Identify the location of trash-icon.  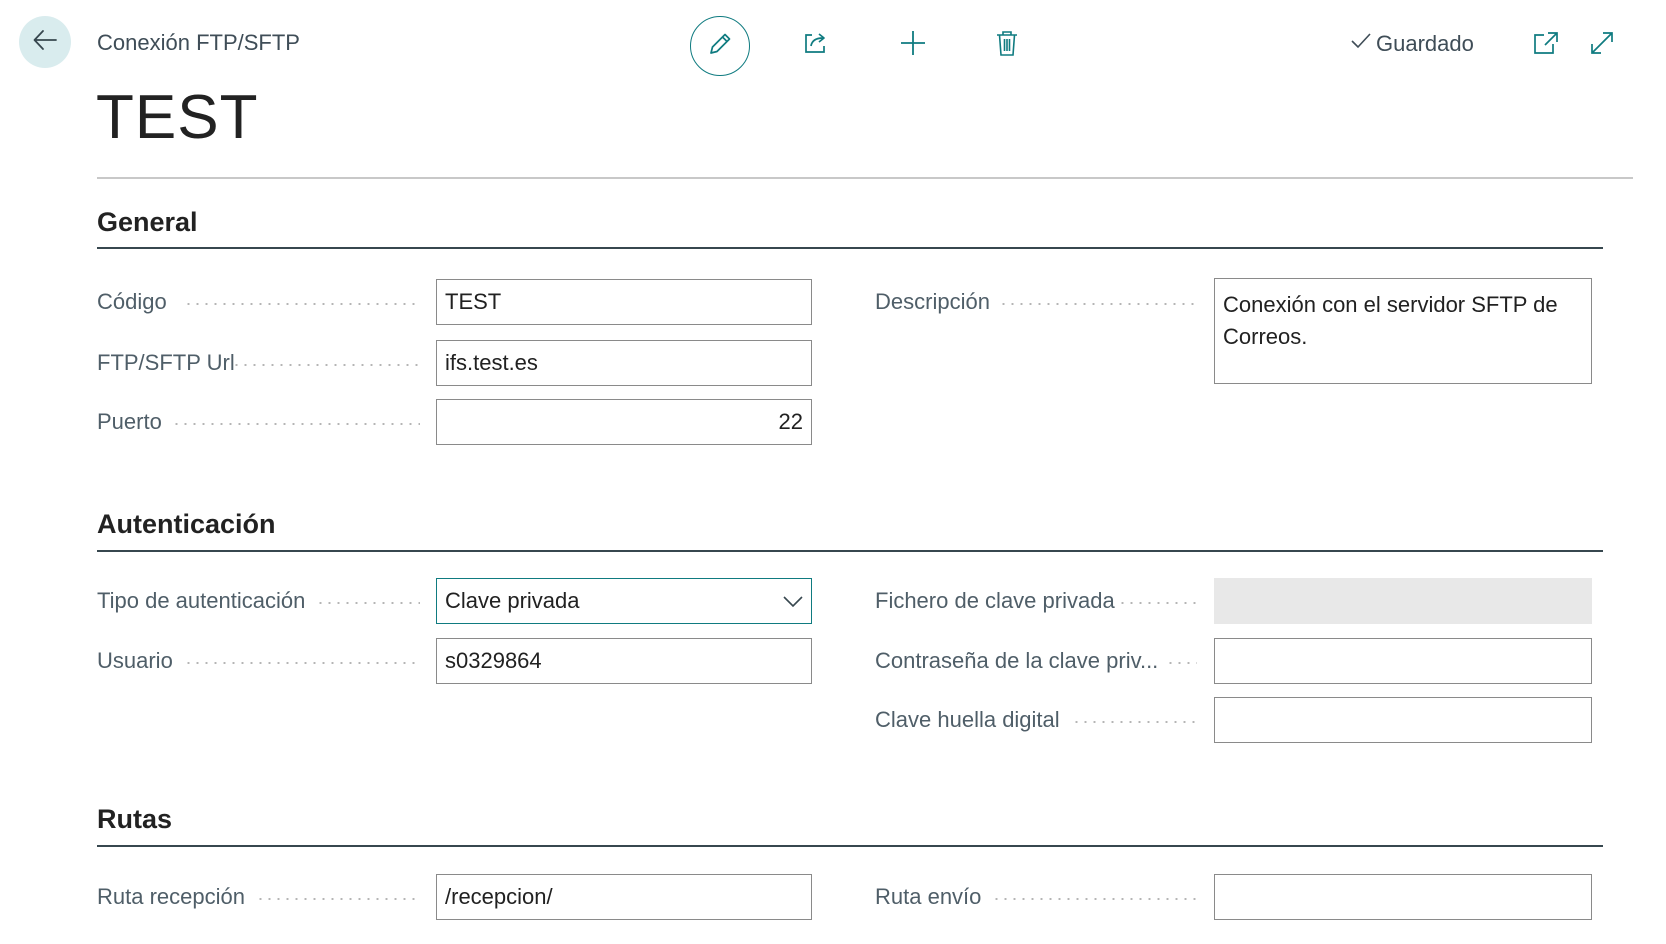
(1007, 45).